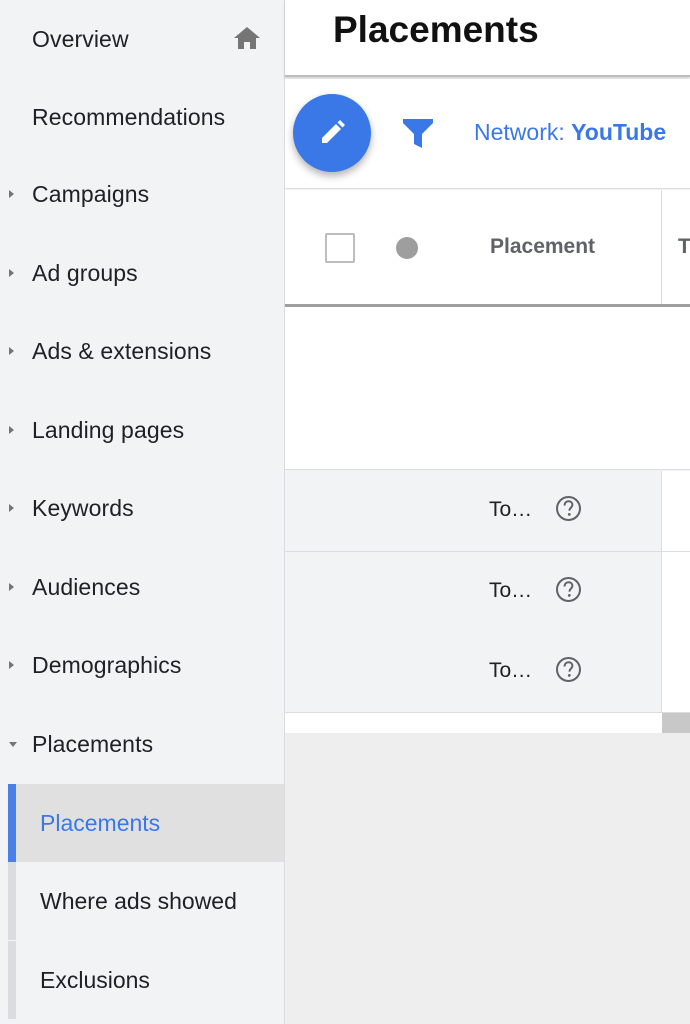 The width and height of the screenshot is (690, 1024). What do you see at coordinates (542, 247) in the screenshot?
I see `column-header-placement: Placement` at bounding box center [542, 247].